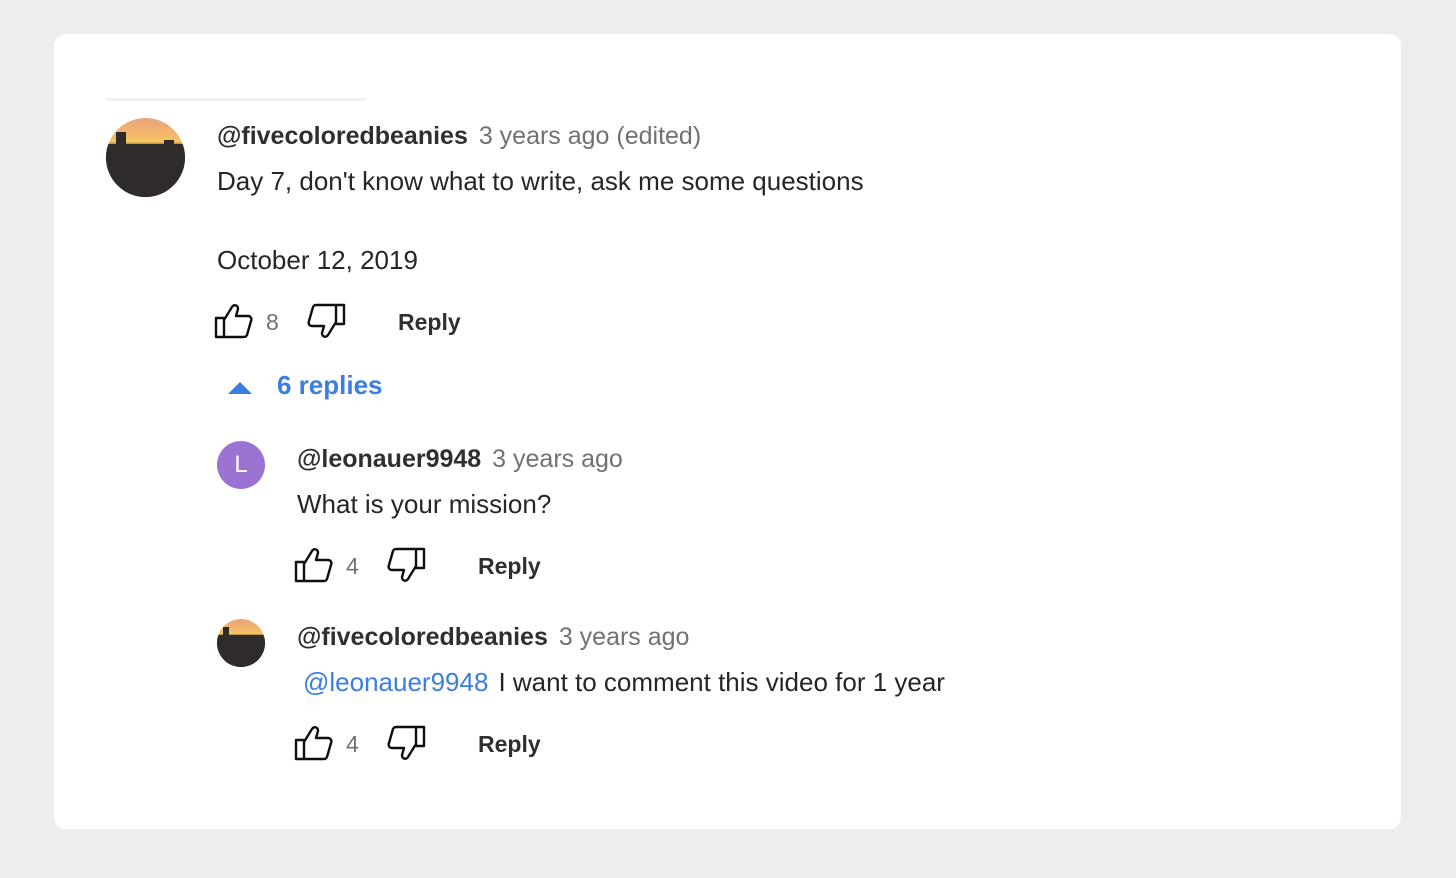 The image size is (1456, 878). I want to click on reply-header: @fivecoloredbeanies 3 years ago, so click(493, 637).